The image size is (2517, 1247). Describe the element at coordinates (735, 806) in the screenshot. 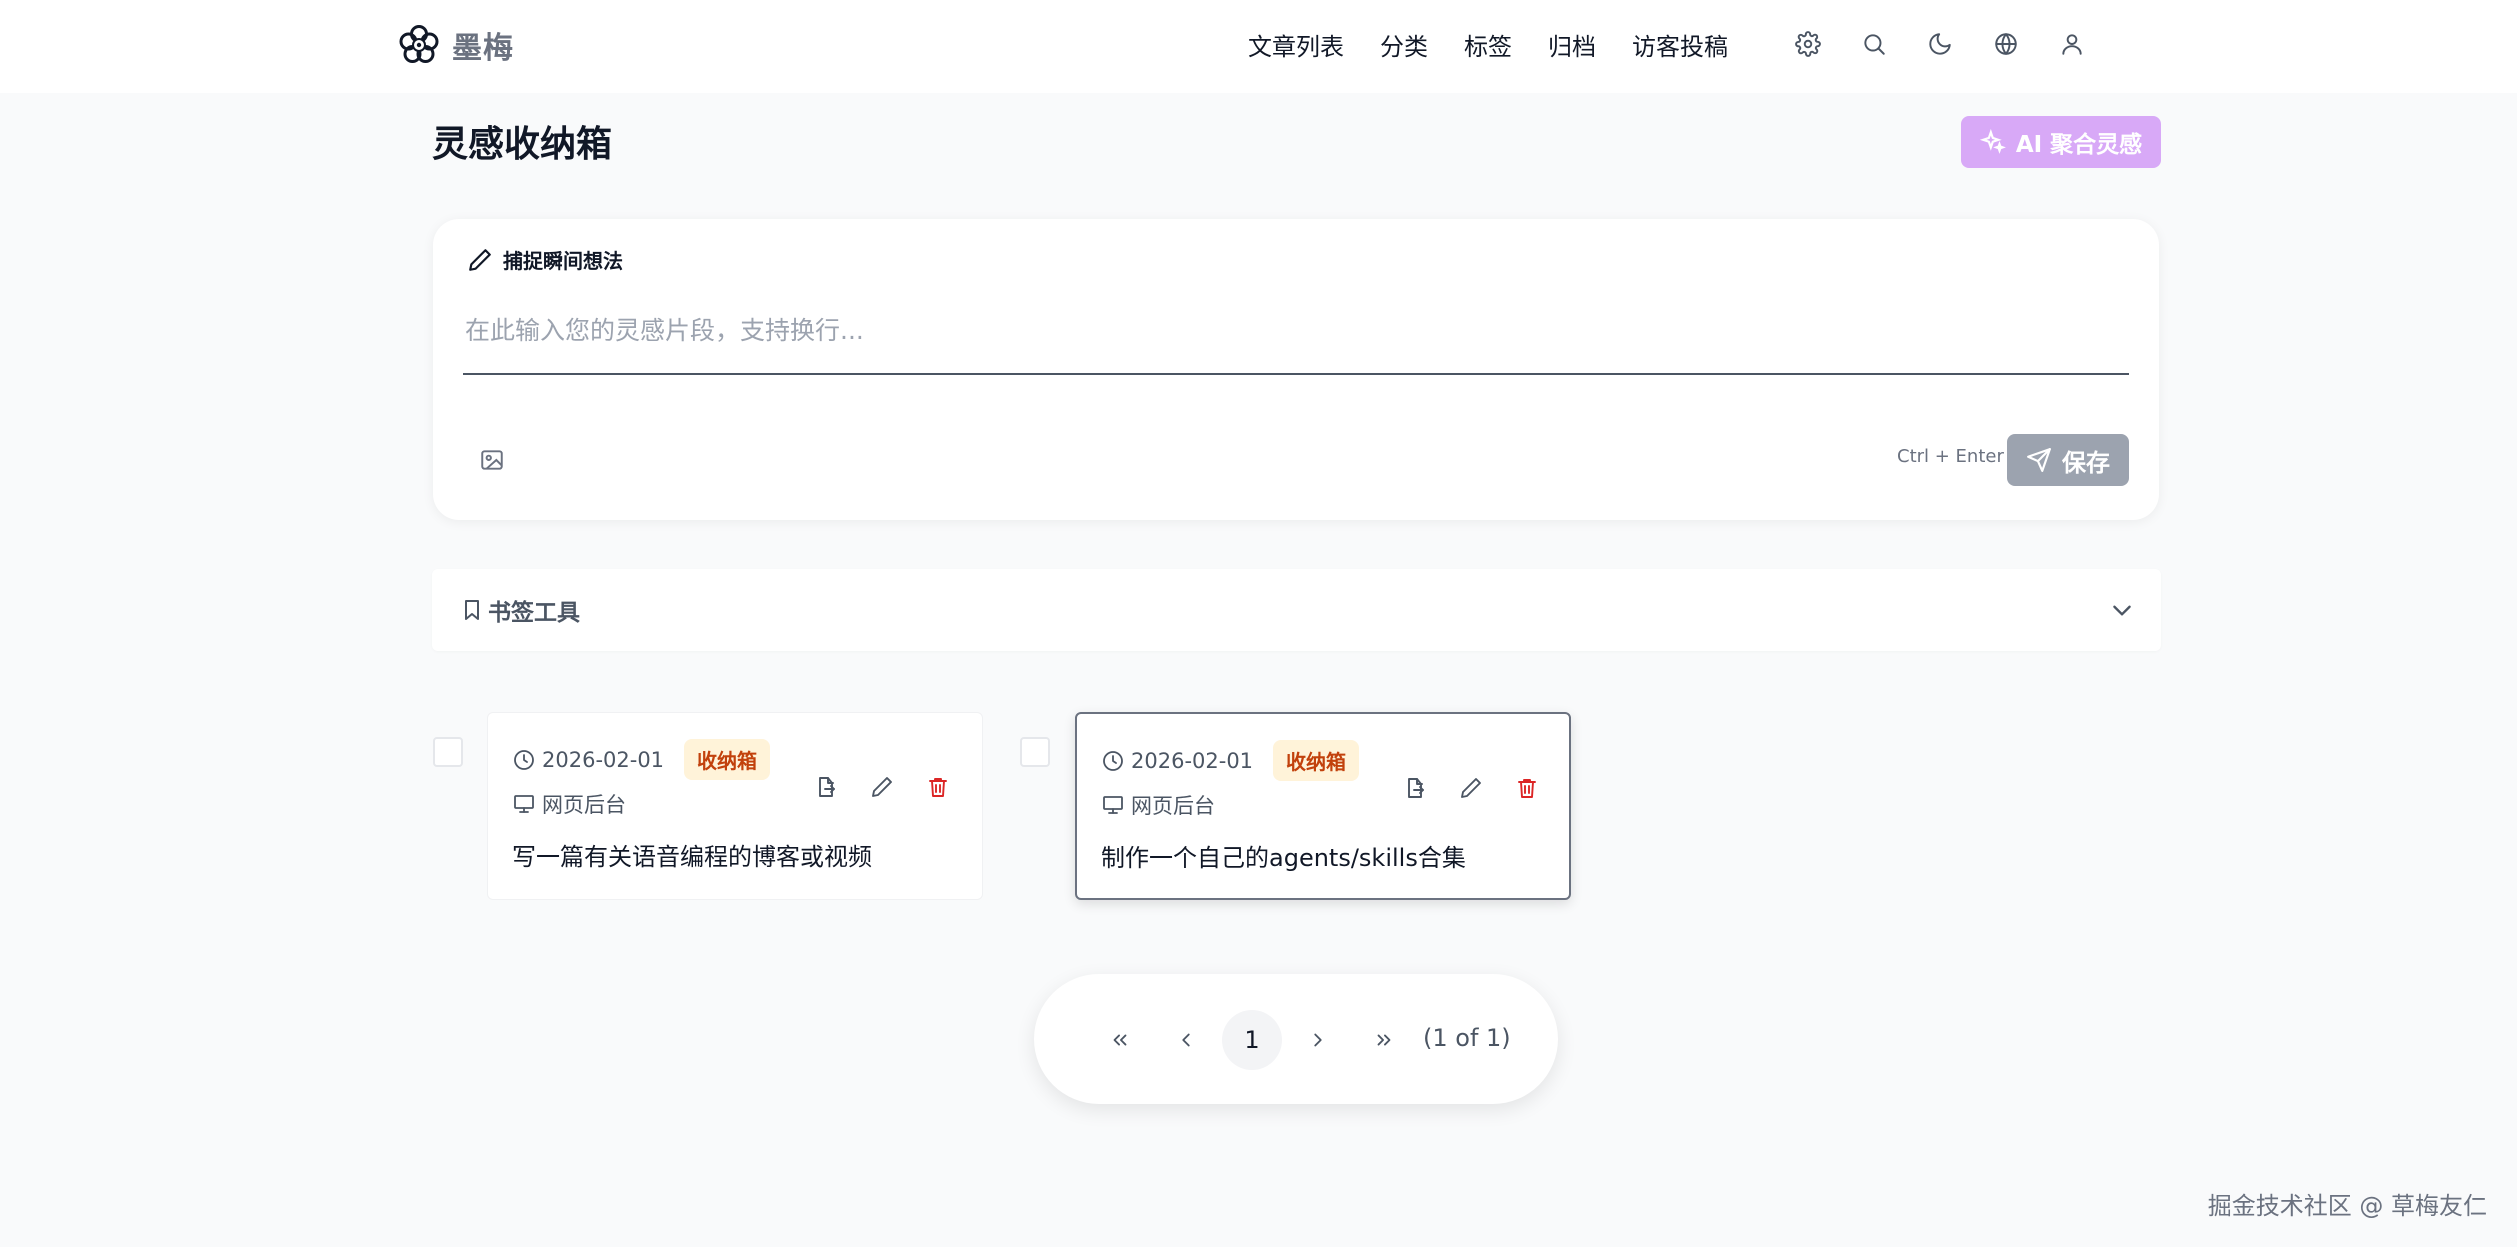

I see `note-card: 2026-02-01 收纳箱 网页后台 写一篇有关语音编程的博客或视频` at that location.